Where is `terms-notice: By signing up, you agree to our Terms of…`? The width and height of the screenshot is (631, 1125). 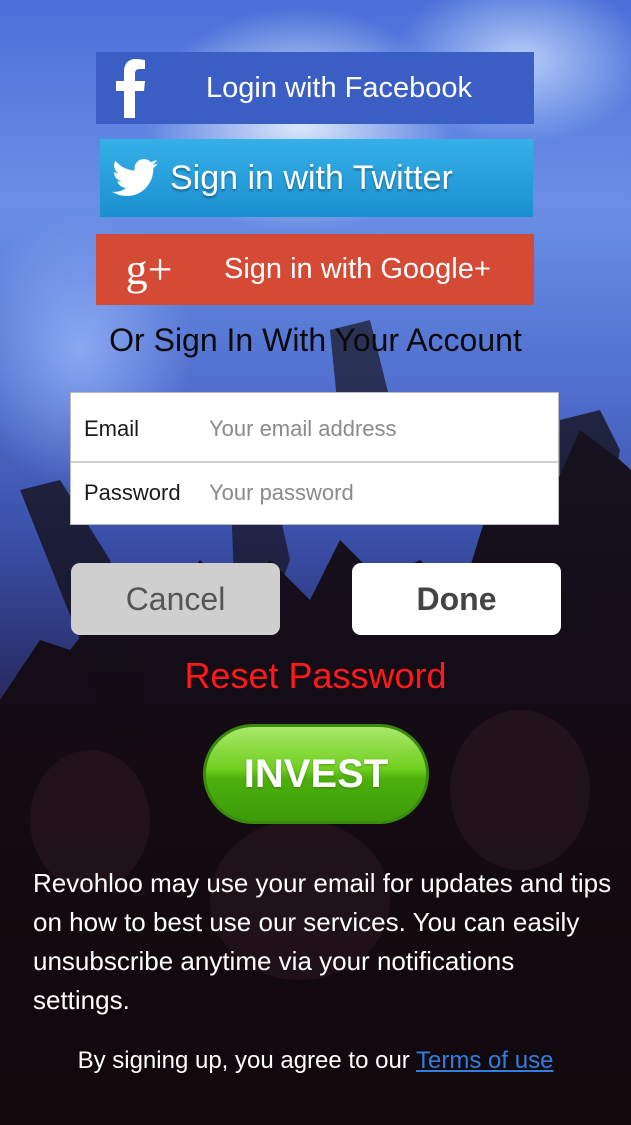 terms-notice: By signing up, you agree to our Terms of… is located at coordinates (315, 1061).